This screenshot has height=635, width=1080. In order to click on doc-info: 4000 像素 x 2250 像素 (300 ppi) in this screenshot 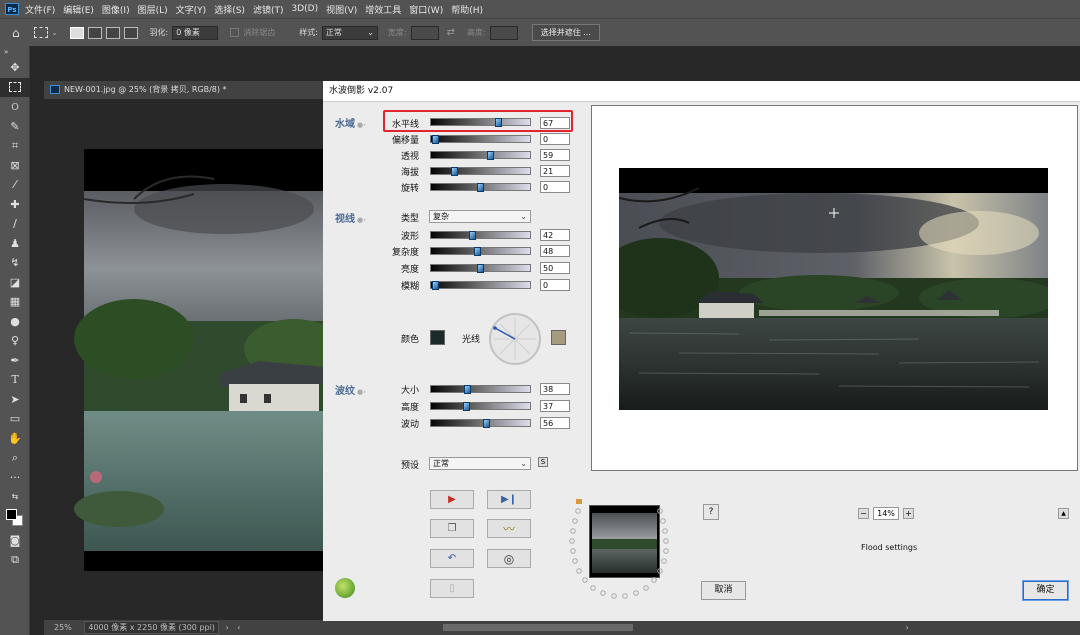, I will do `click(151, 627)`.